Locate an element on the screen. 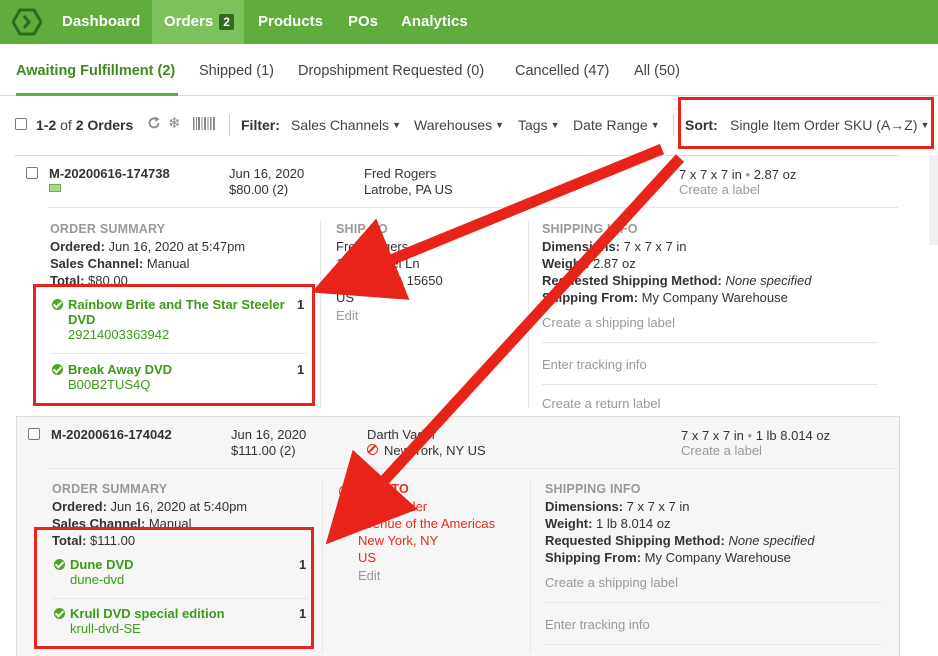 This screenshot has width=938, height=656. arrow-to-first-order is located at coordinates (488, 221).